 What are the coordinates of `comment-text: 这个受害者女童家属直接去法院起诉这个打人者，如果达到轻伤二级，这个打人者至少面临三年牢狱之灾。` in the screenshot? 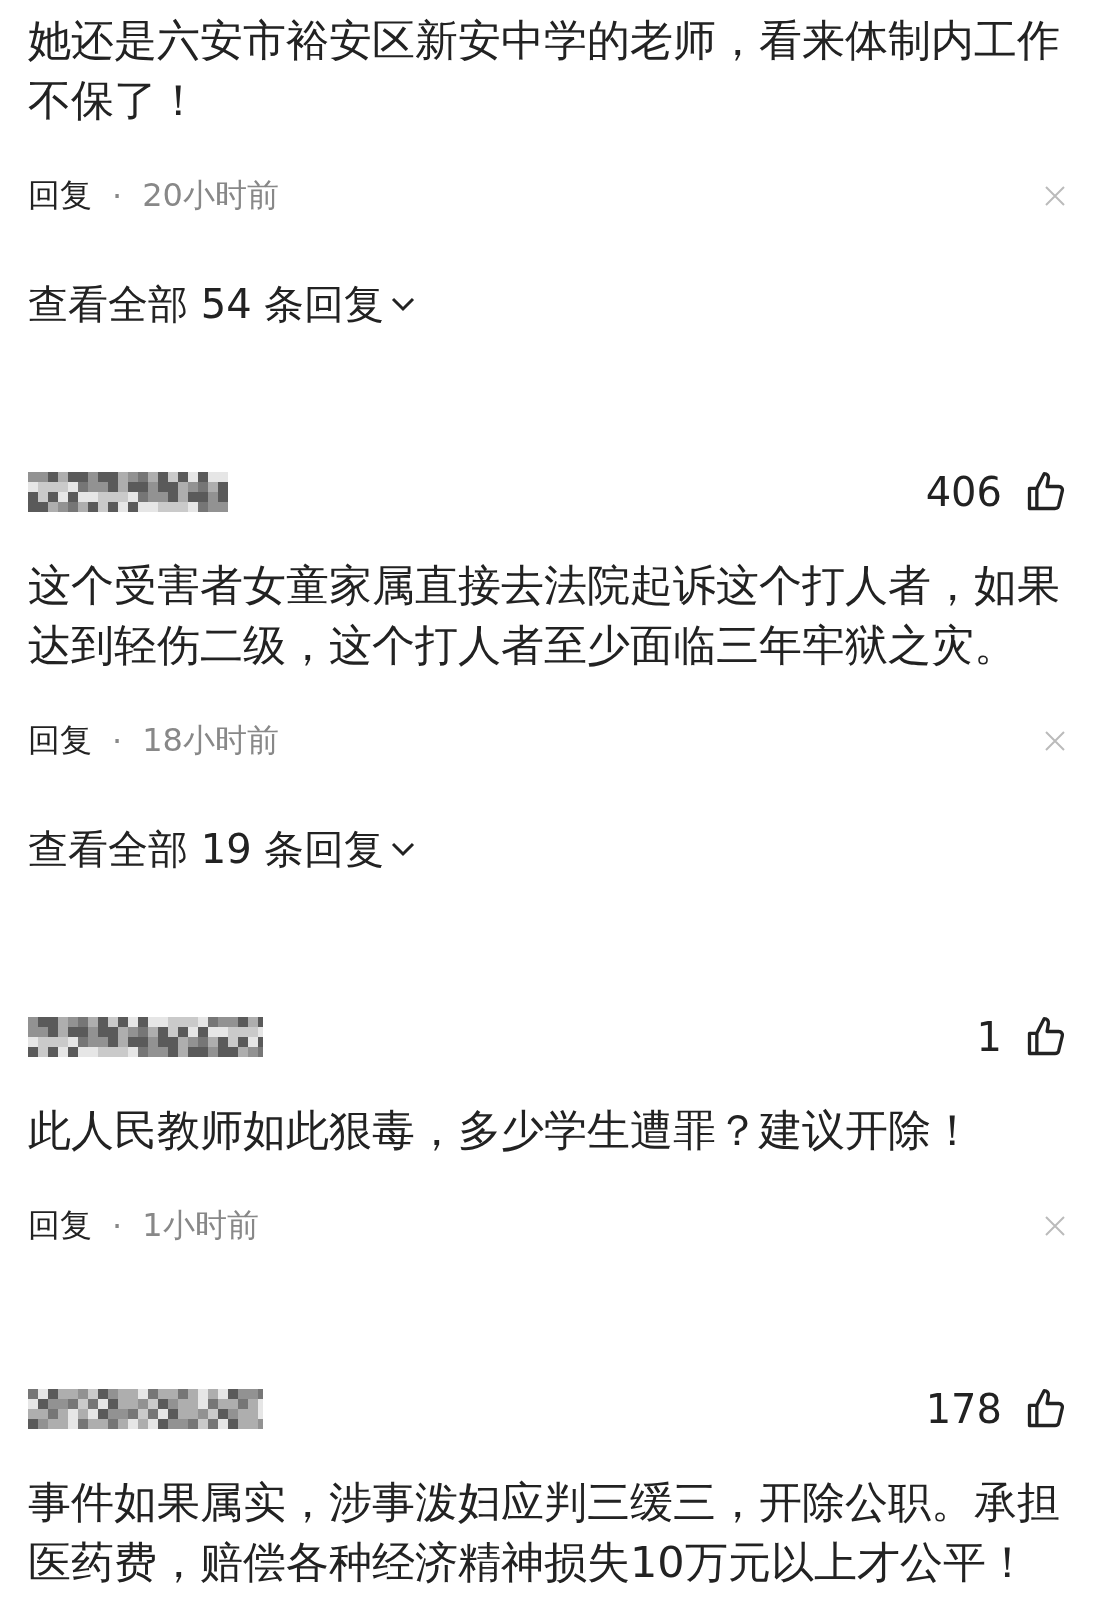 It's located at (544, 615).